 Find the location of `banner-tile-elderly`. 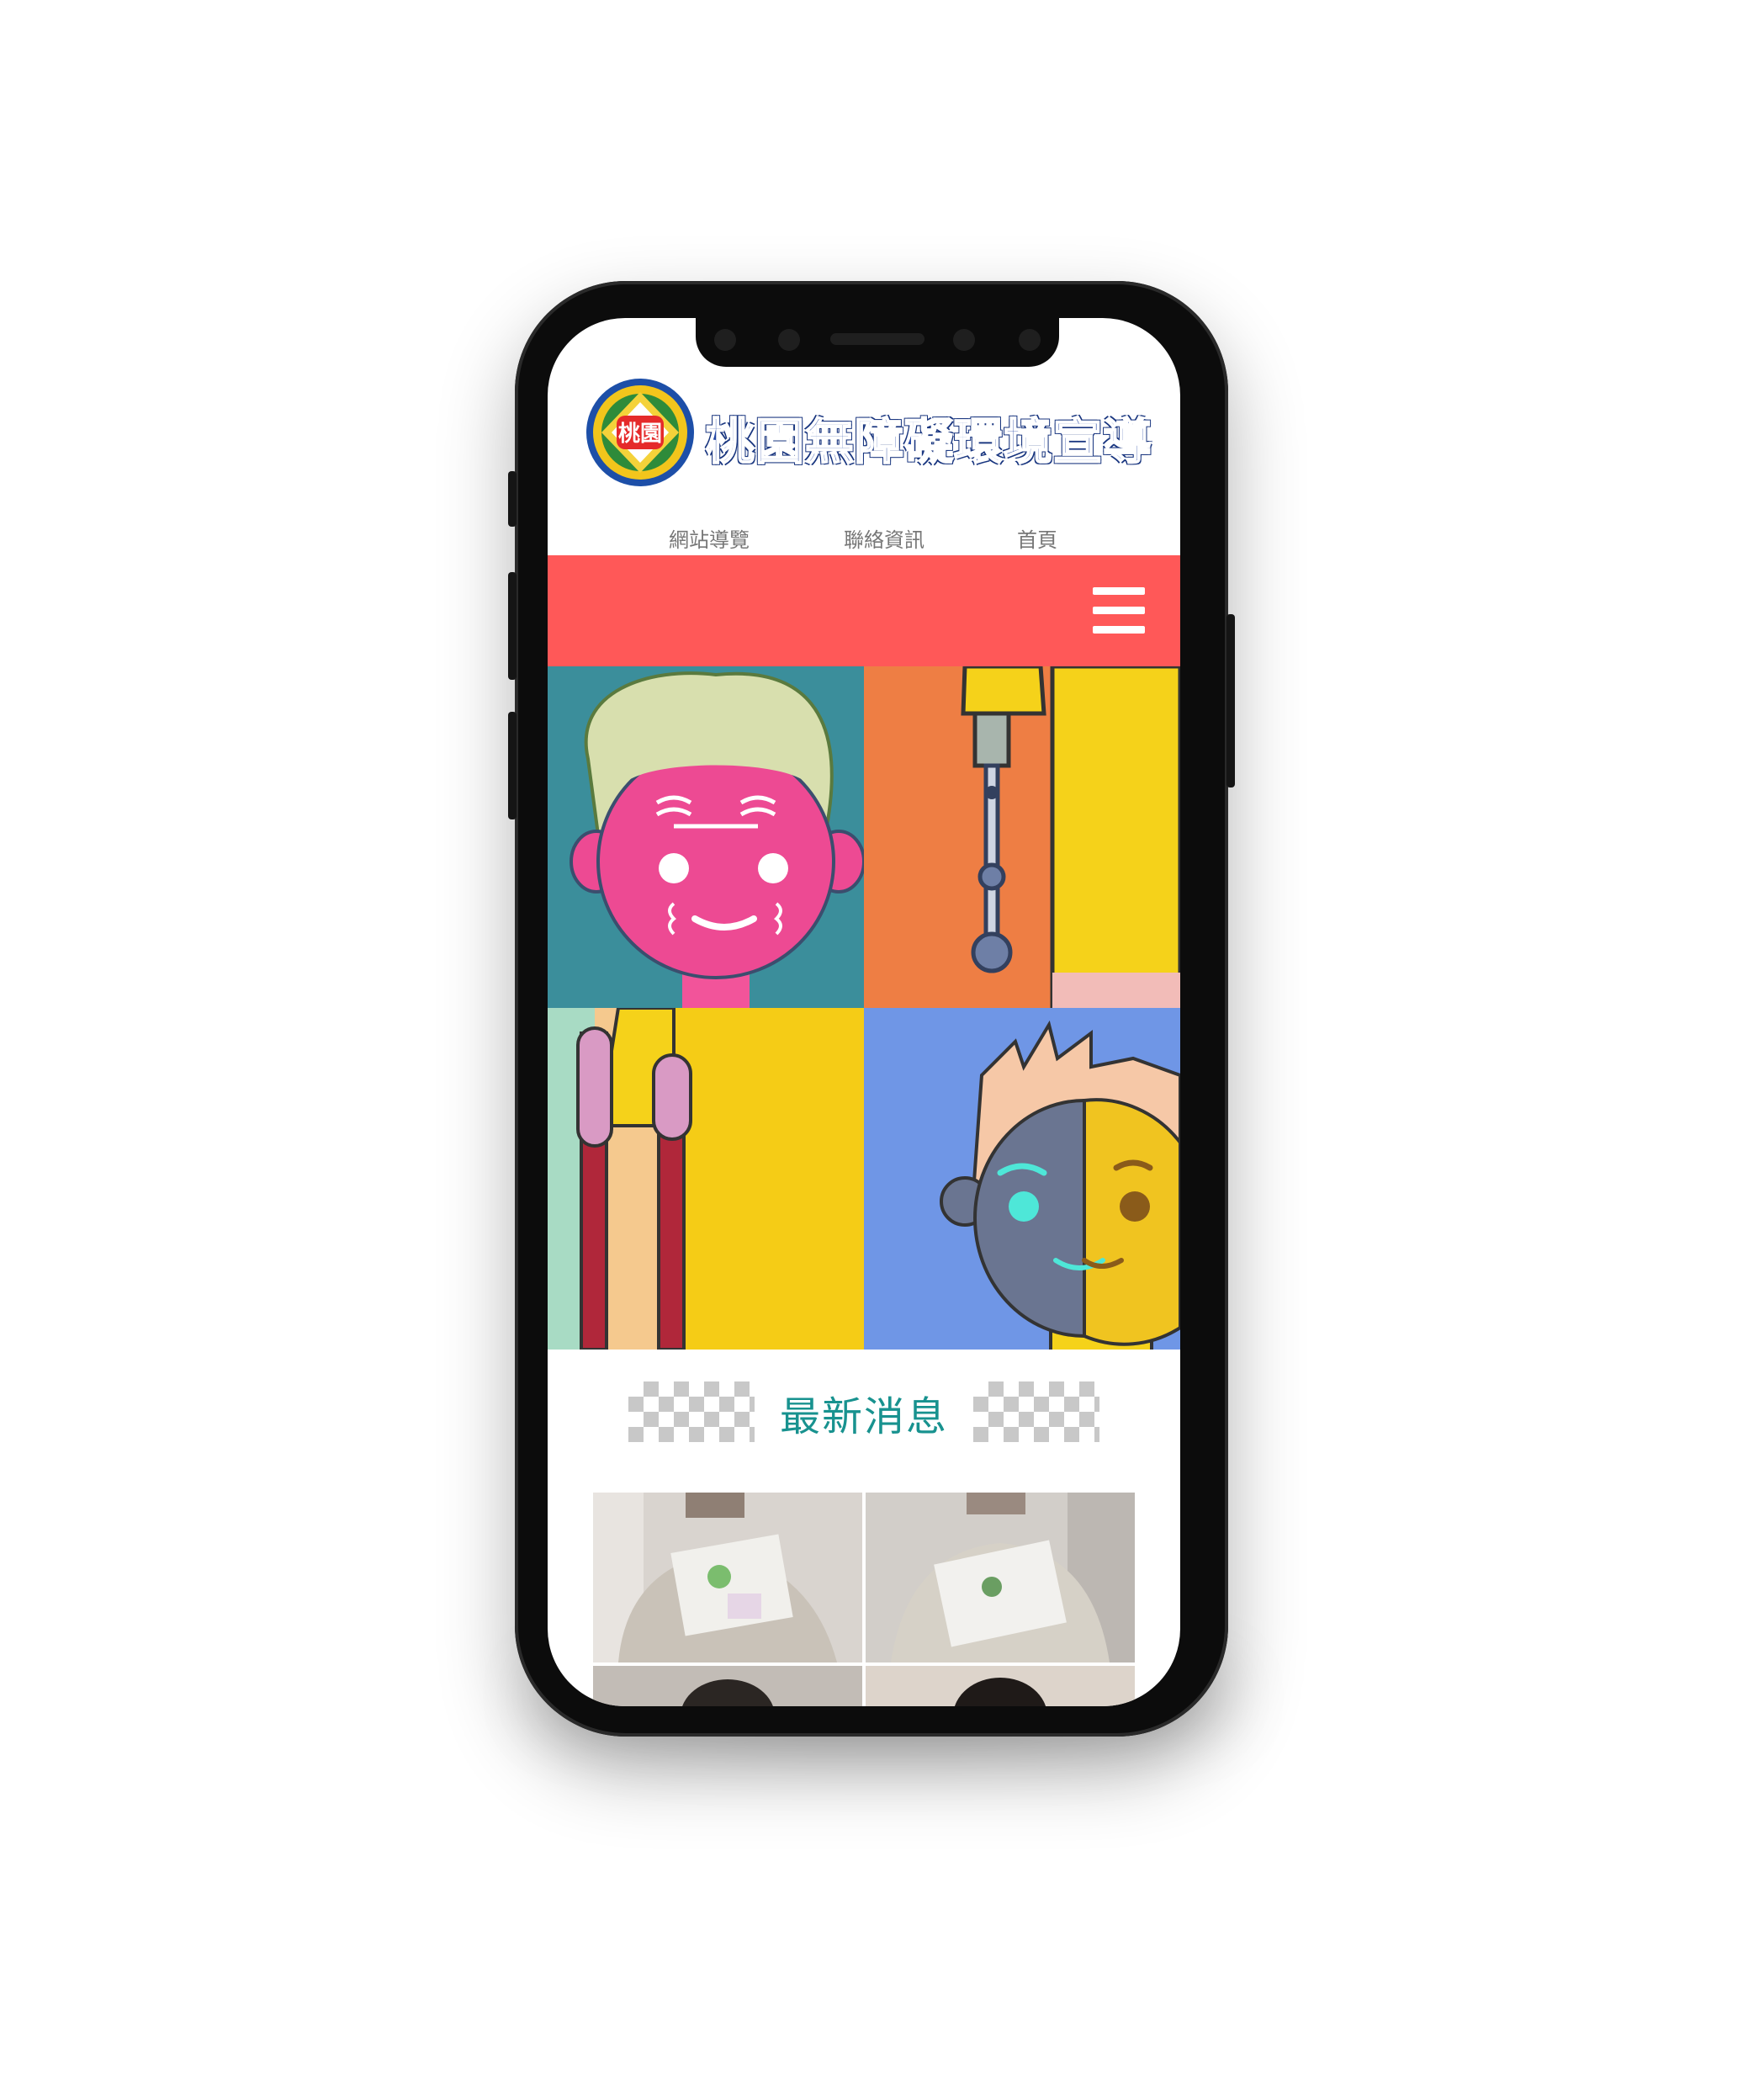

banner-tile-elderly is located at coordinates (706, 837).